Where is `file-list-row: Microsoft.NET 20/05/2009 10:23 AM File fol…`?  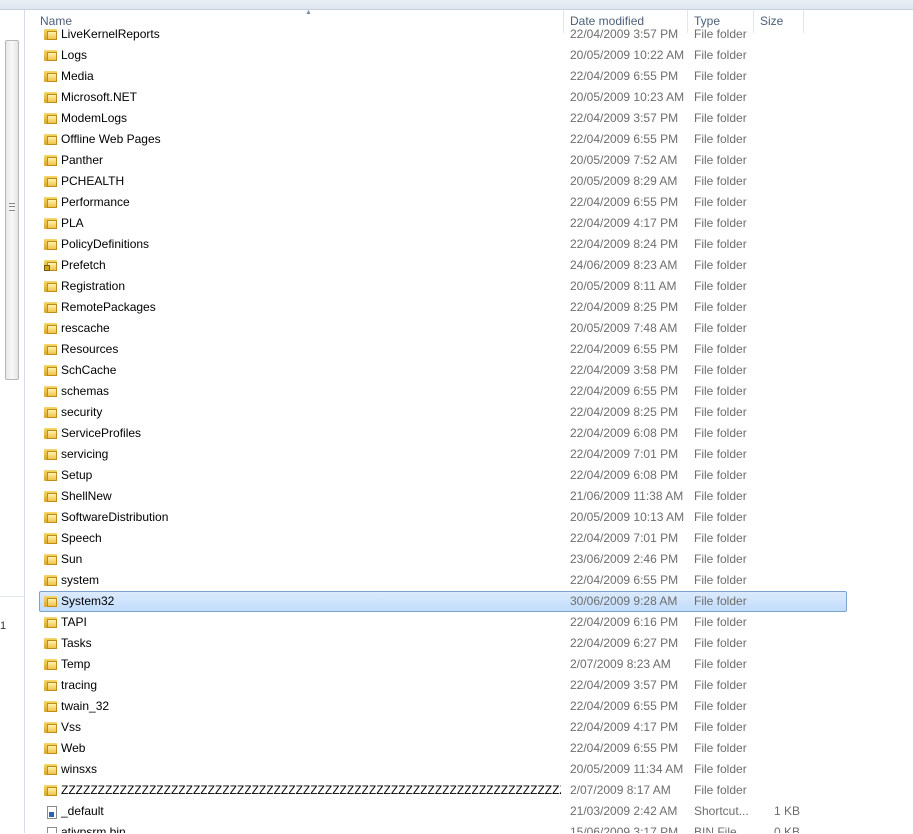
file-list-row: Microsoft.NET 20/05/2009 10:23 AM File fol… is located at coordinates (443, 97).